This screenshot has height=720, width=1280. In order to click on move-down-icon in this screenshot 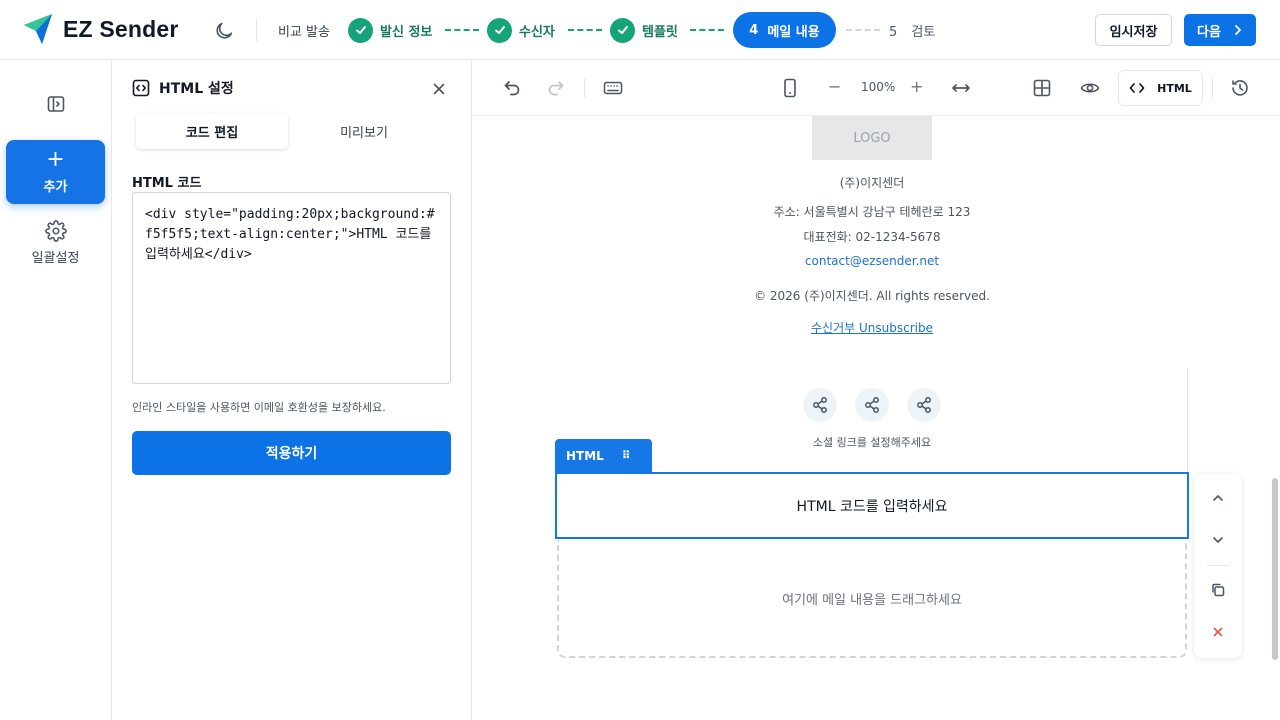, I will do `click(1218, 540)`.